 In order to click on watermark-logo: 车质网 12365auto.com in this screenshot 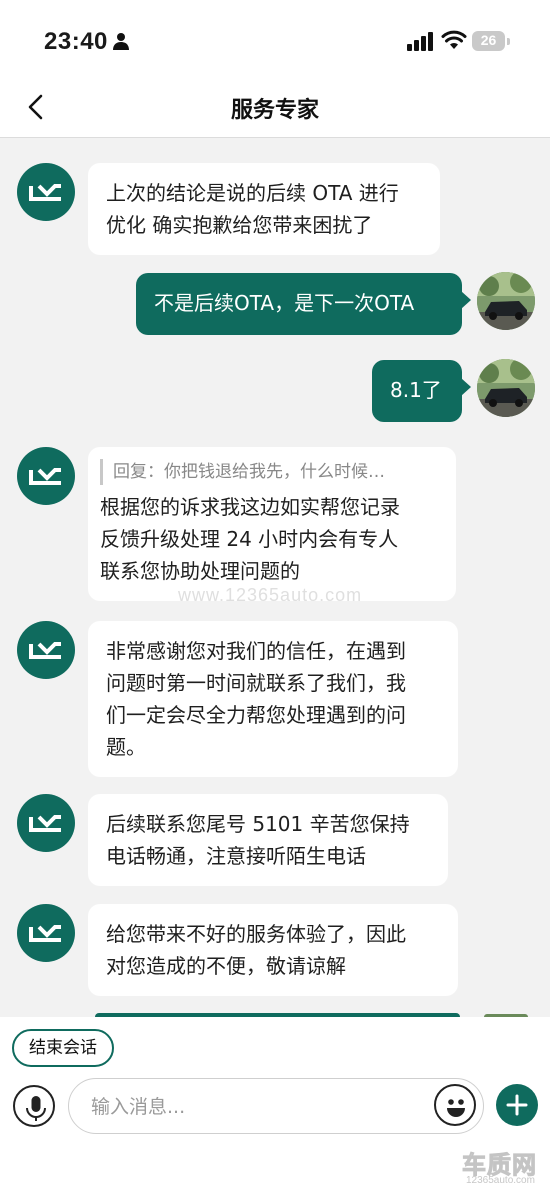, I will do `click(504, 1167)`.